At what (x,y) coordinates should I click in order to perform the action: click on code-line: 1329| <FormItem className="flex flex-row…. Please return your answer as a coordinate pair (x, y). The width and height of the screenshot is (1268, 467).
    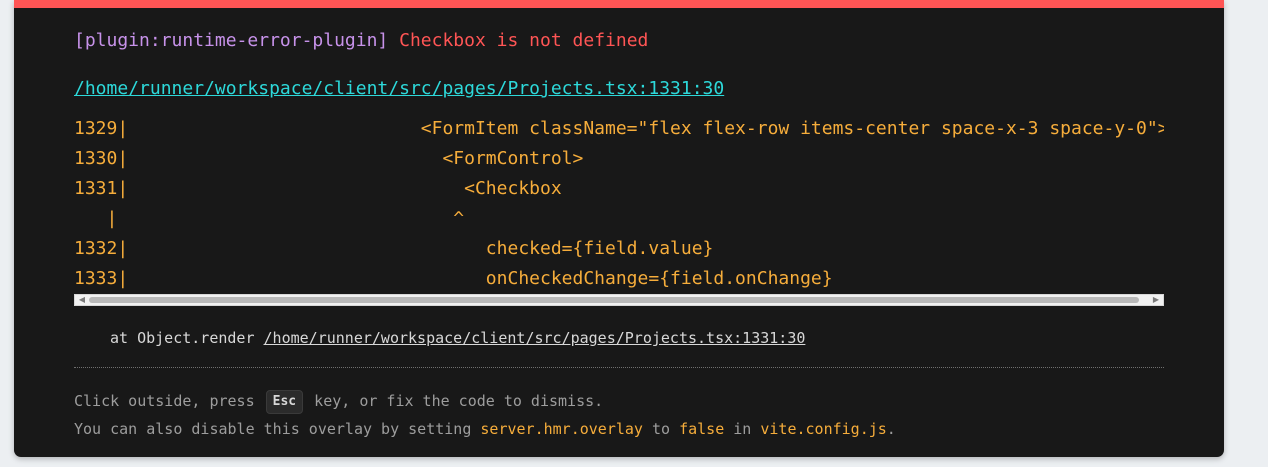
    Looking at the image, I should click on (619, 128).